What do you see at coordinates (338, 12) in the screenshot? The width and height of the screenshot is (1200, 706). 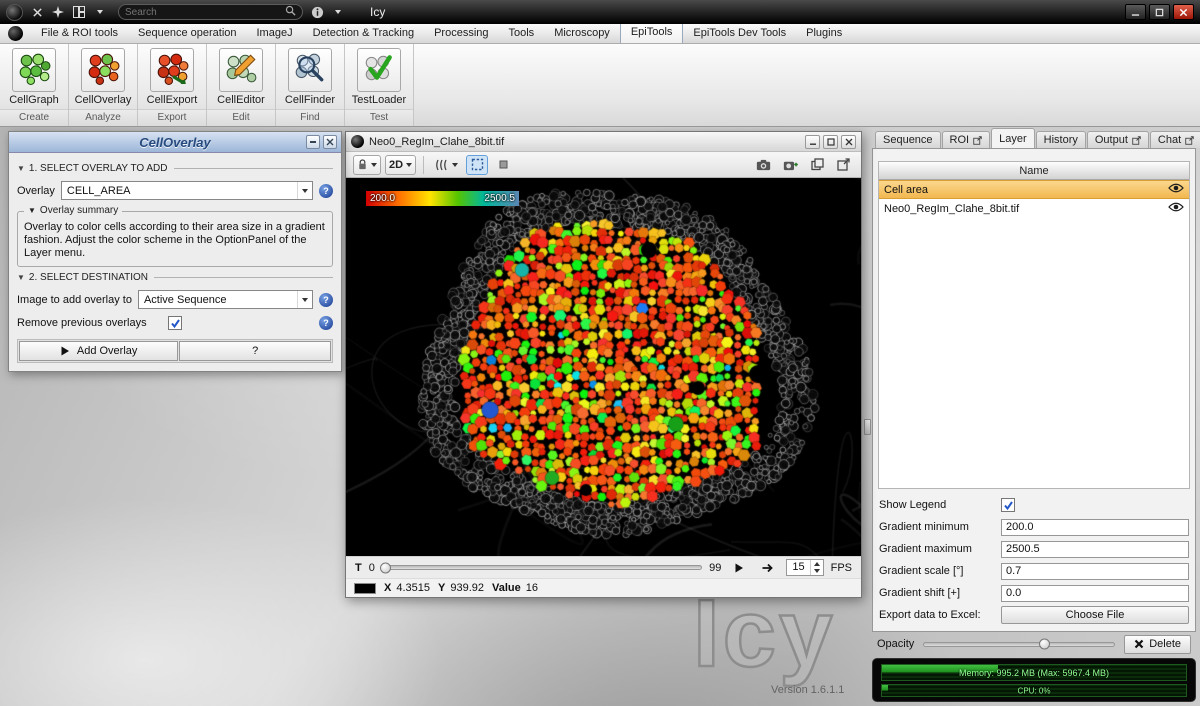 I see `info-menu-caret-icon` at bounding box center [338, 12].